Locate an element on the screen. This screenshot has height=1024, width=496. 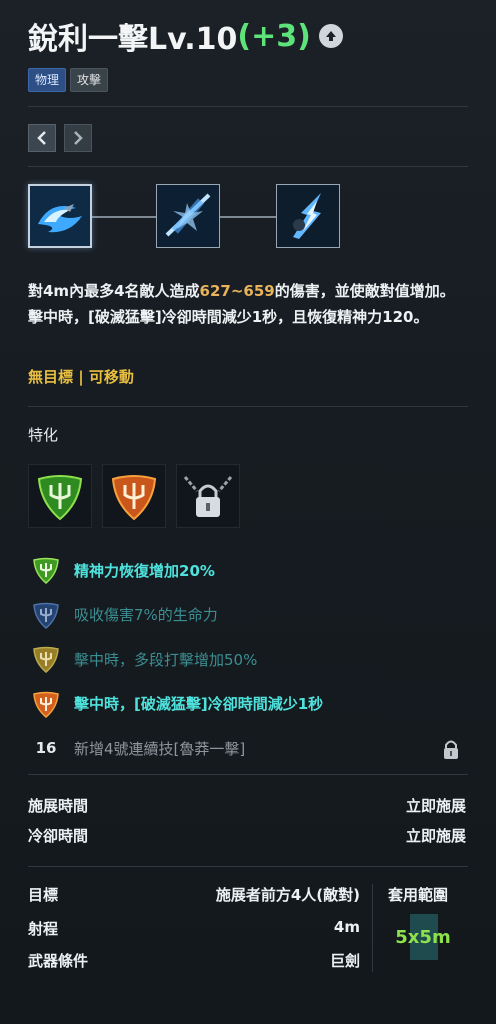
tag-physical: 物理 is located at coordinates (47, 80).